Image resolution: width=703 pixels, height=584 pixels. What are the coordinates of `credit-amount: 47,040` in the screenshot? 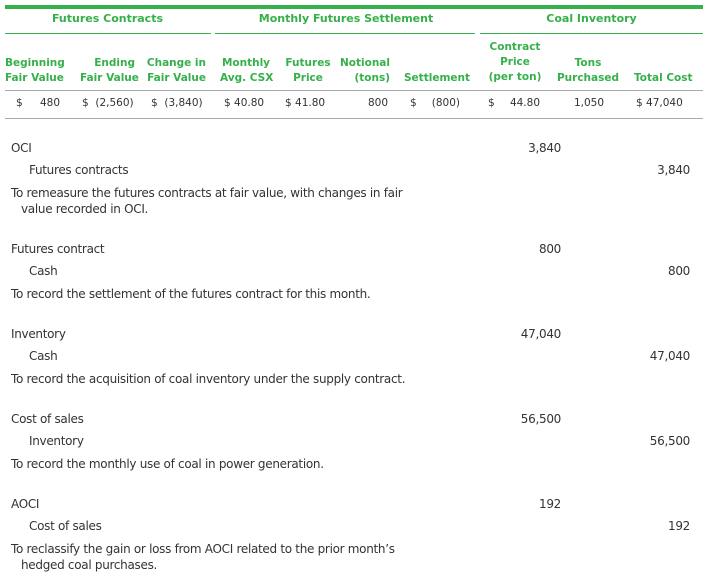 It's located at (670, 356).